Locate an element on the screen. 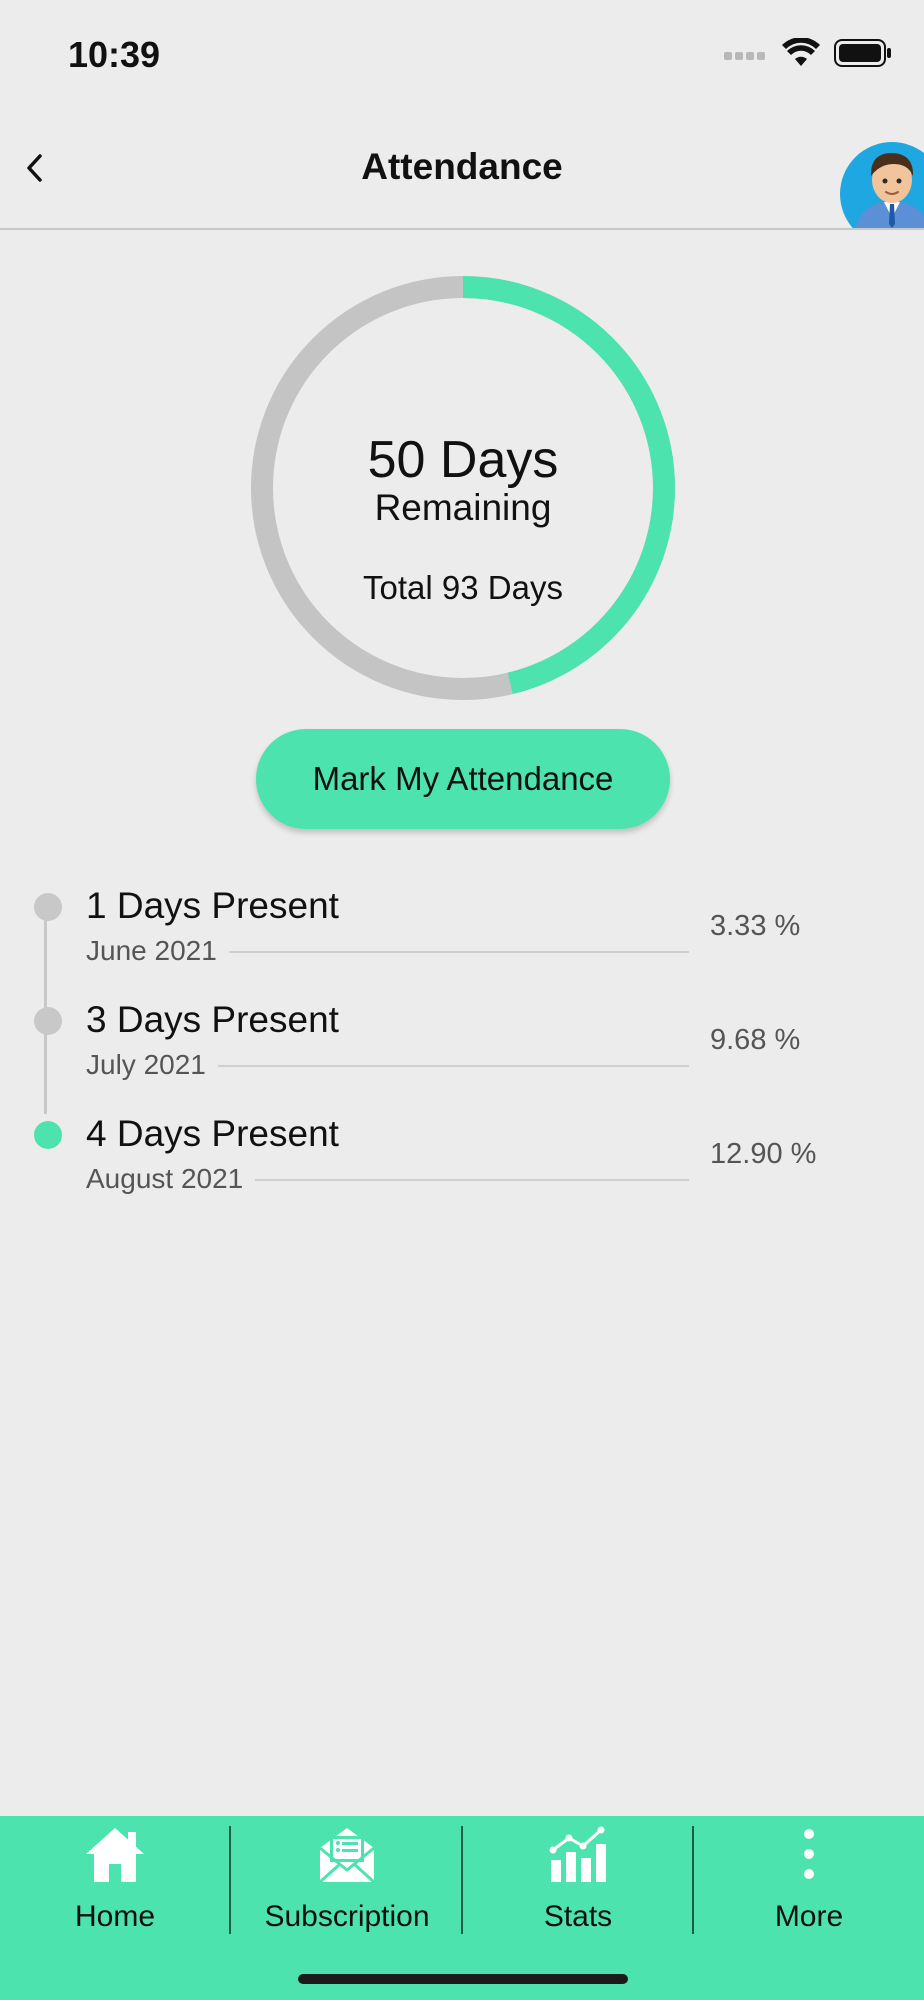 This screenshot has height=2000, width=924. tab-stats: Stats is located at coordinates (578, 1874).